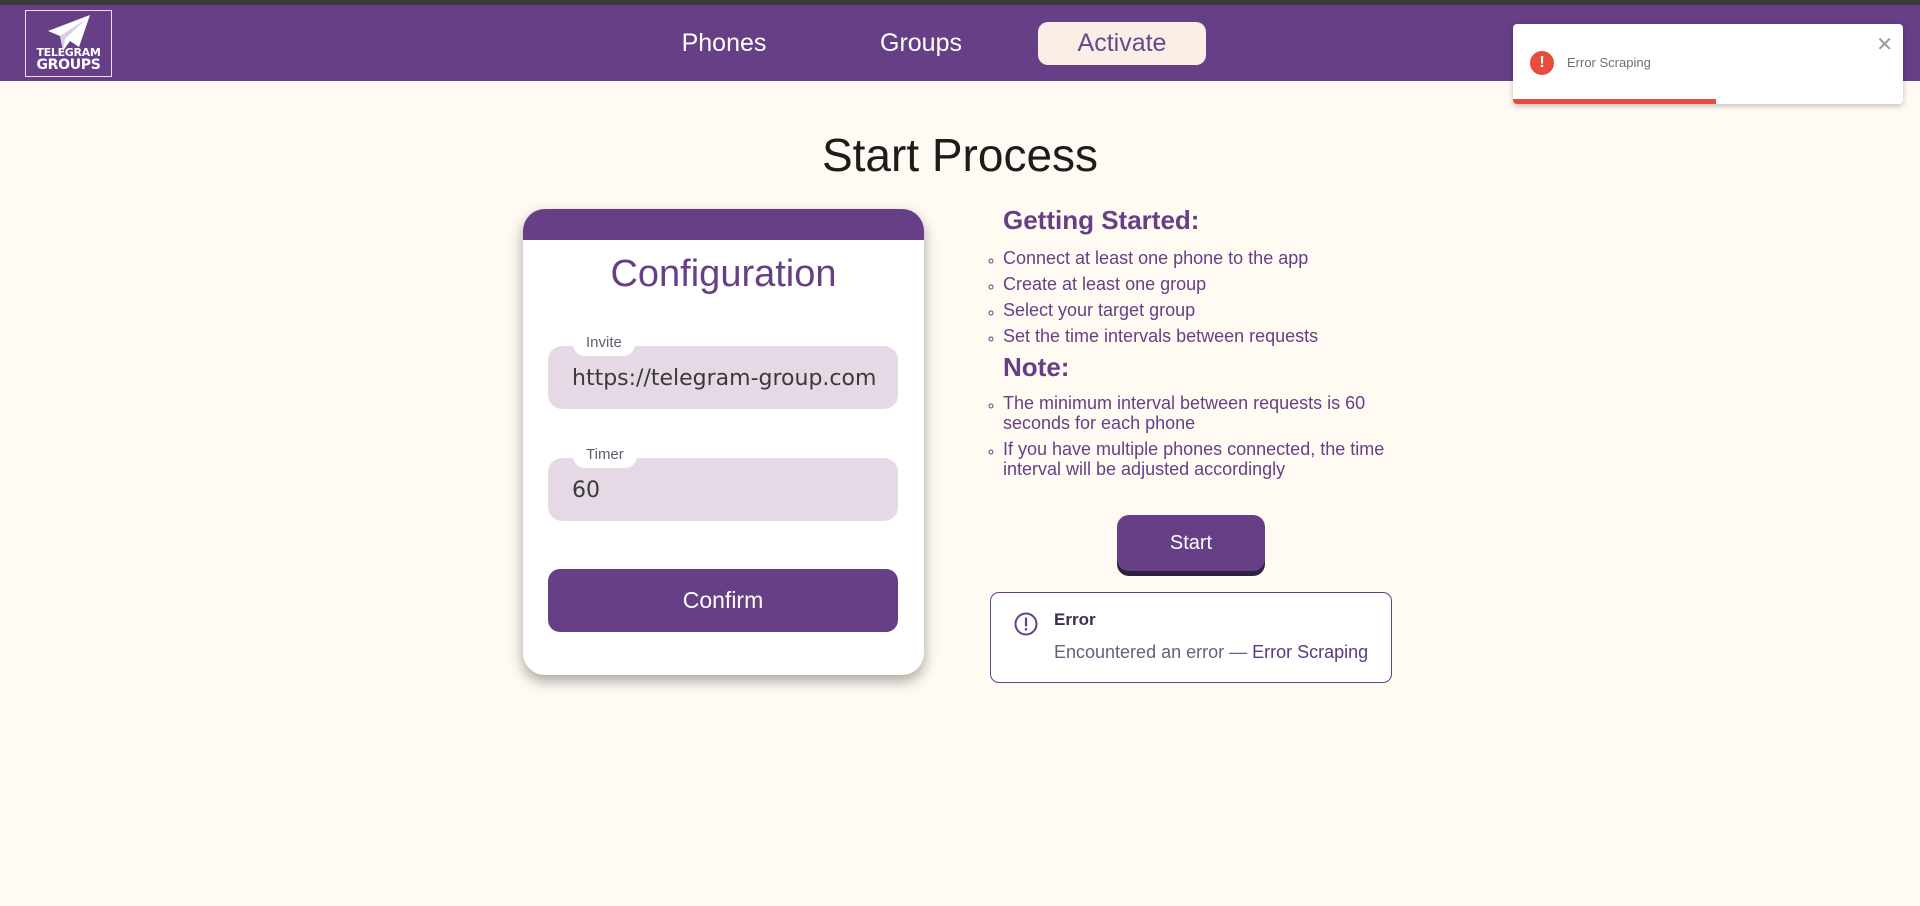 This screenshot has height=906, width=1920. I want to click on toast-progress-bar, so click(1614, 101).